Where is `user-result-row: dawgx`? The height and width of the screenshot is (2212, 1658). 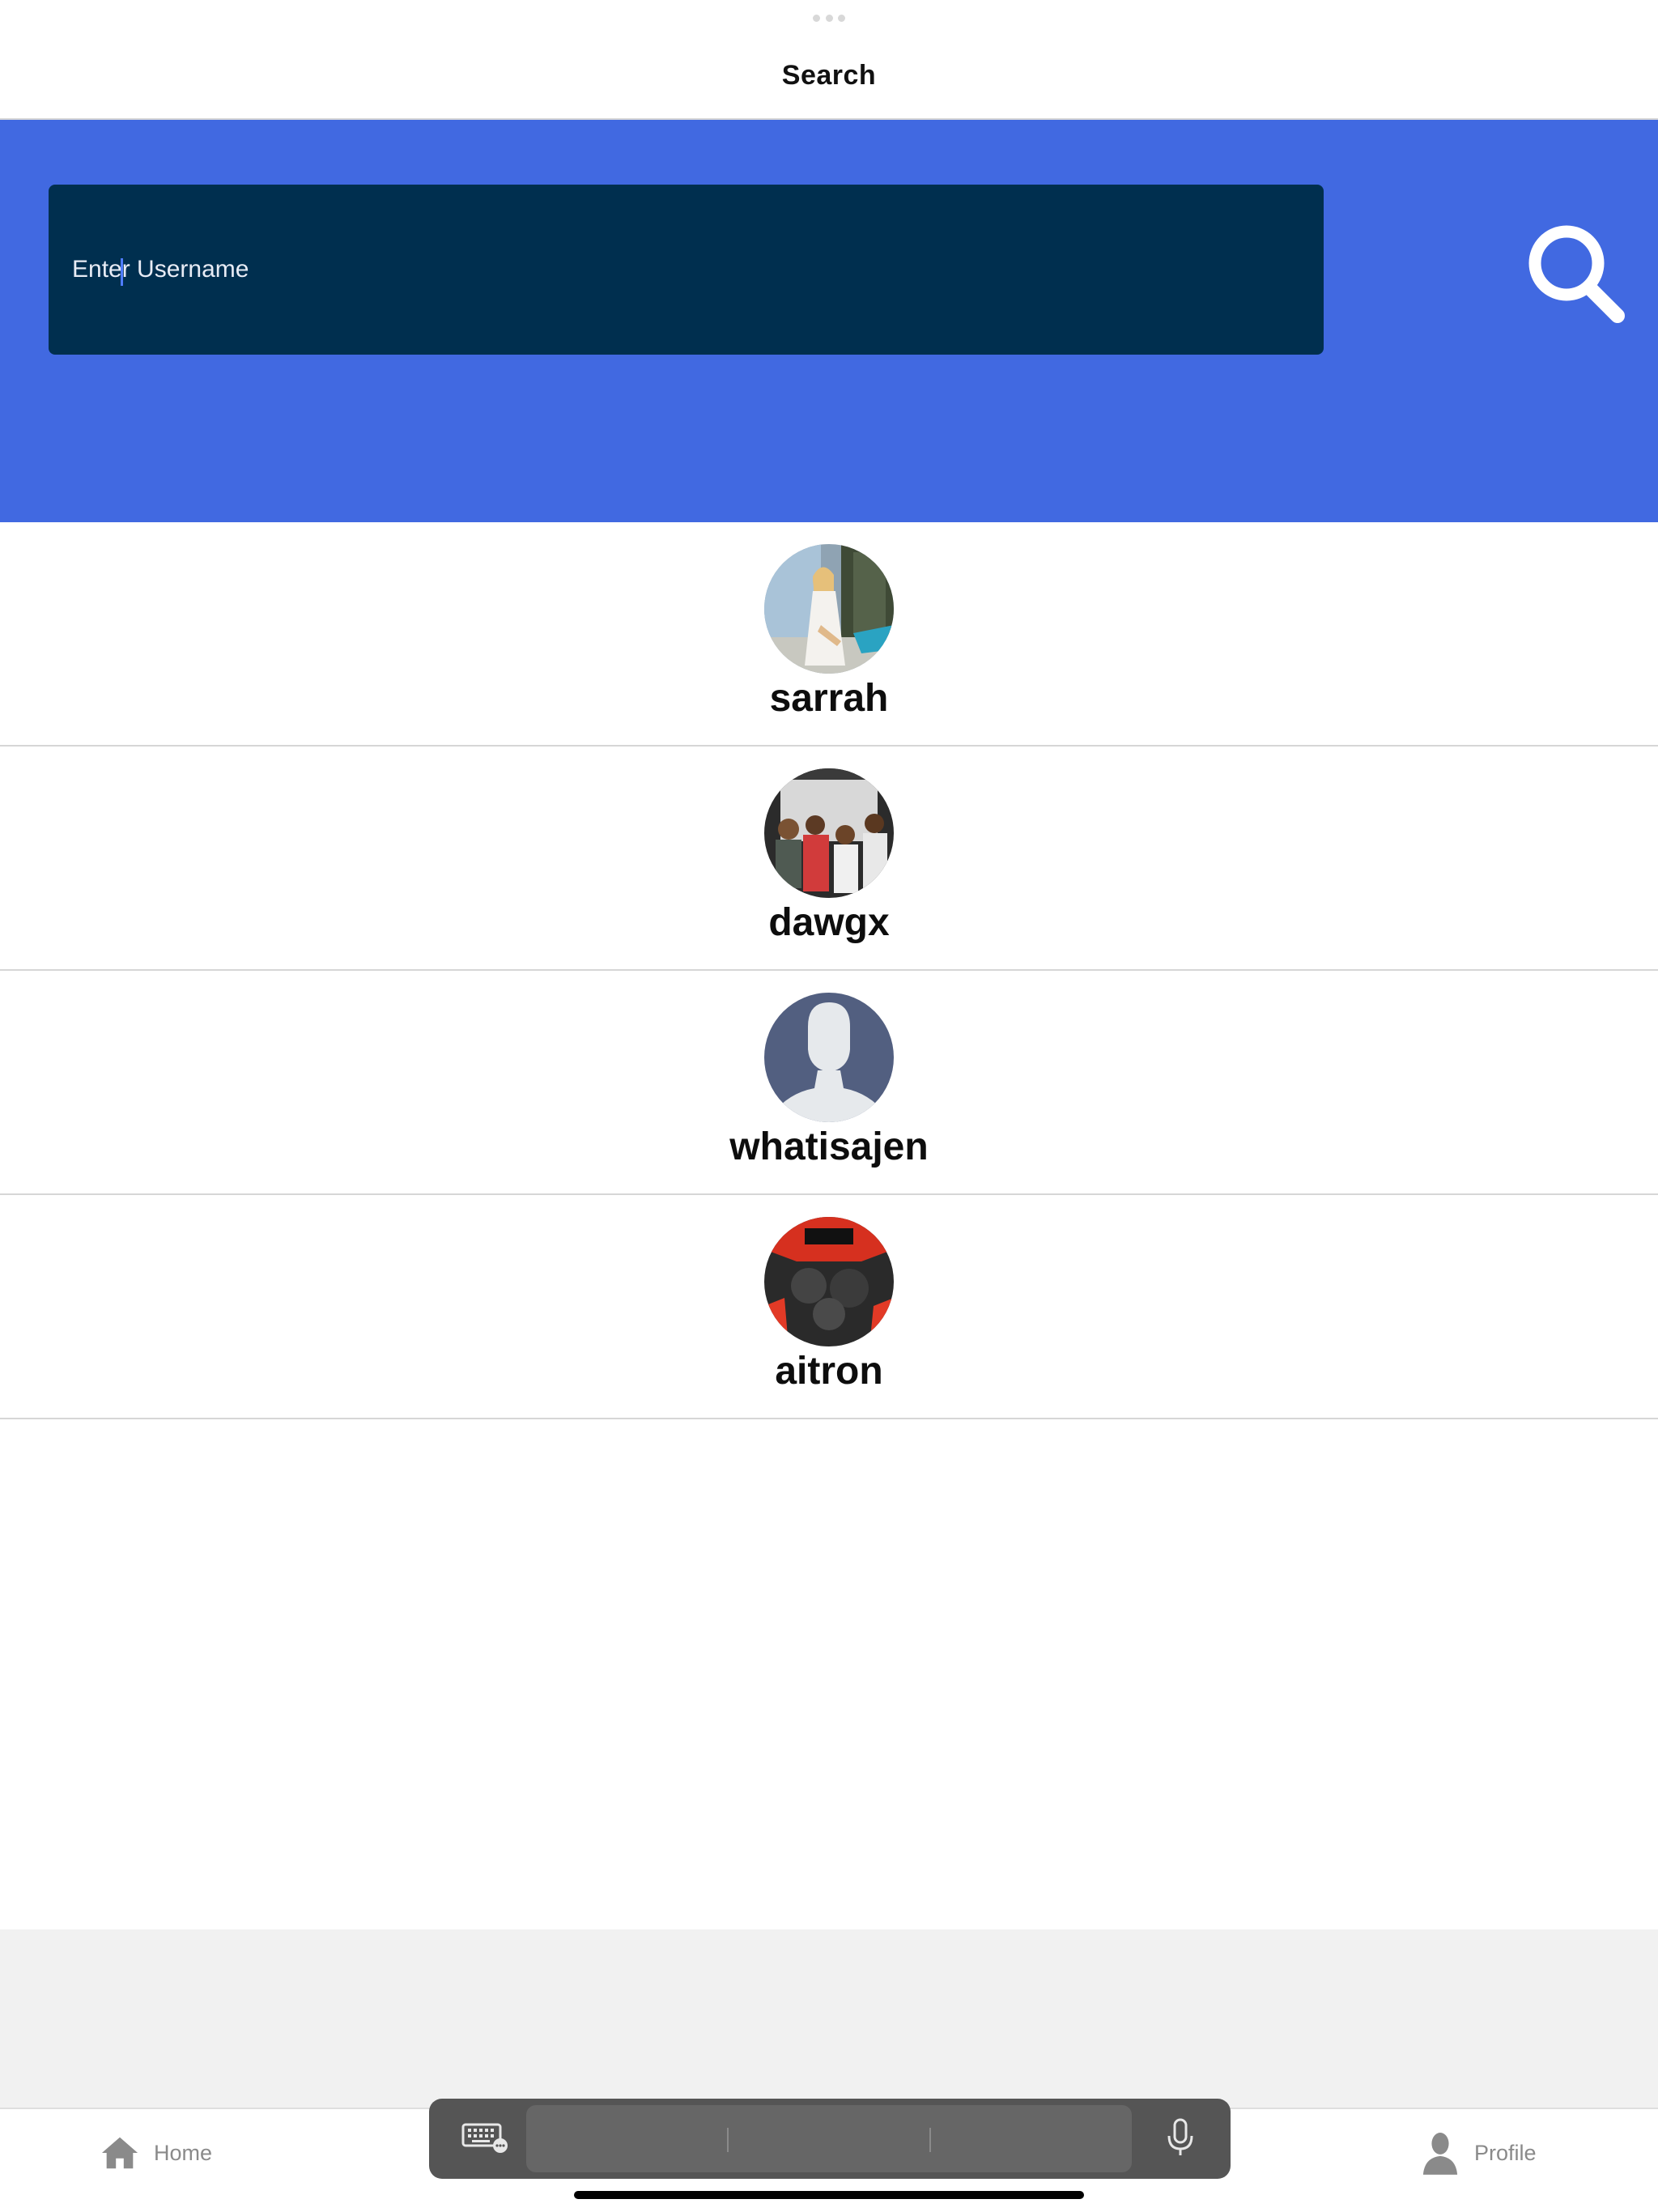 user-result-row: dawgx is located at coordinates (829, 859).